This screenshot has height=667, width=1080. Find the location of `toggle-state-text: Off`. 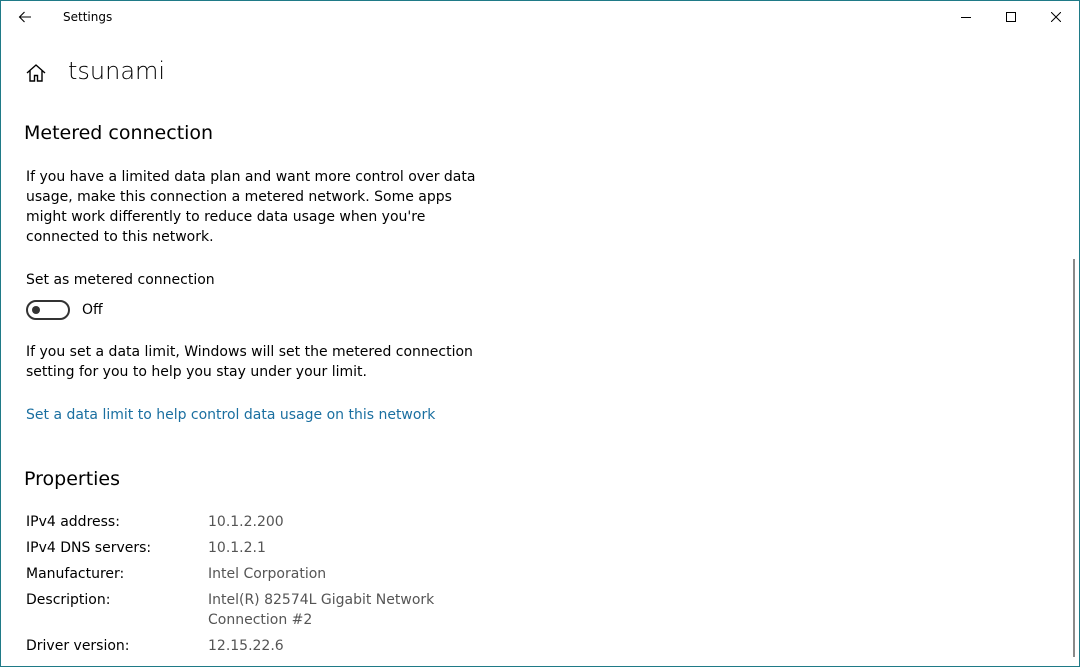

toggle-state-text: Off is located at coordinates (92, 310).